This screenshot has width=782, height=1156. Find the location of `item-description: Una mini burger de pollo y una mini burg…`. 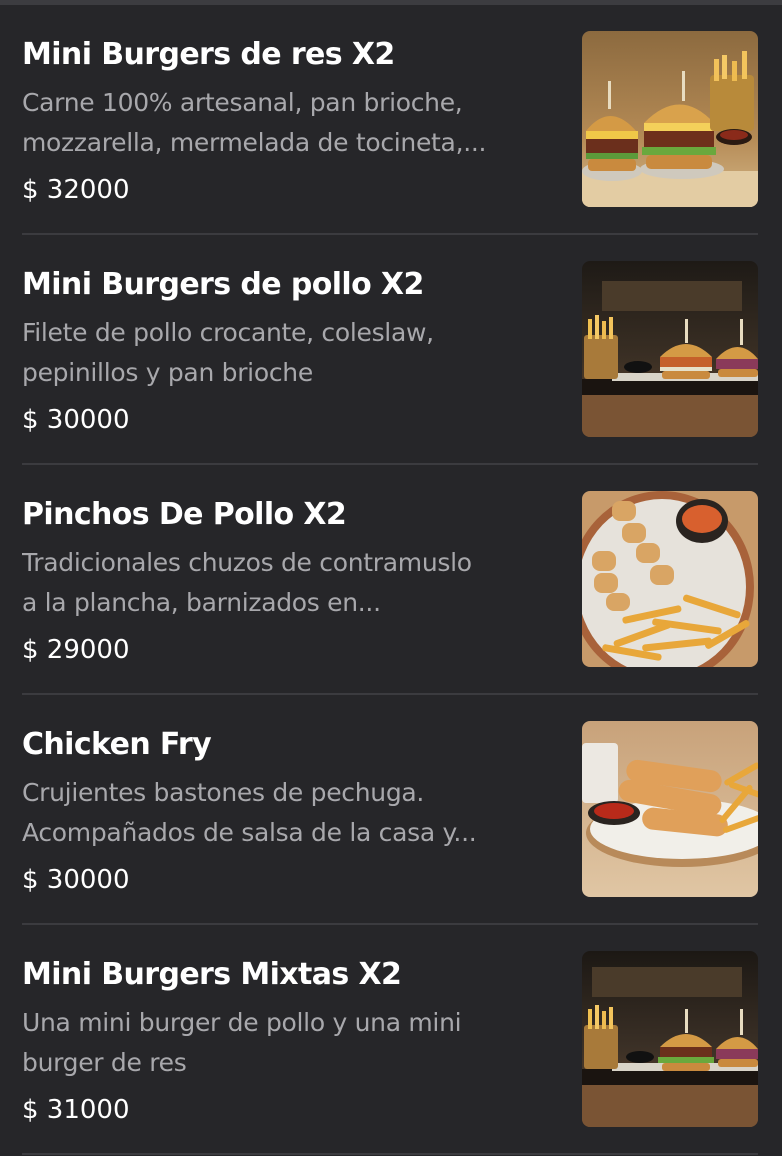

item-description: Una mini burger de pollo y una mini burg… is located at coordinates (242, 1042).